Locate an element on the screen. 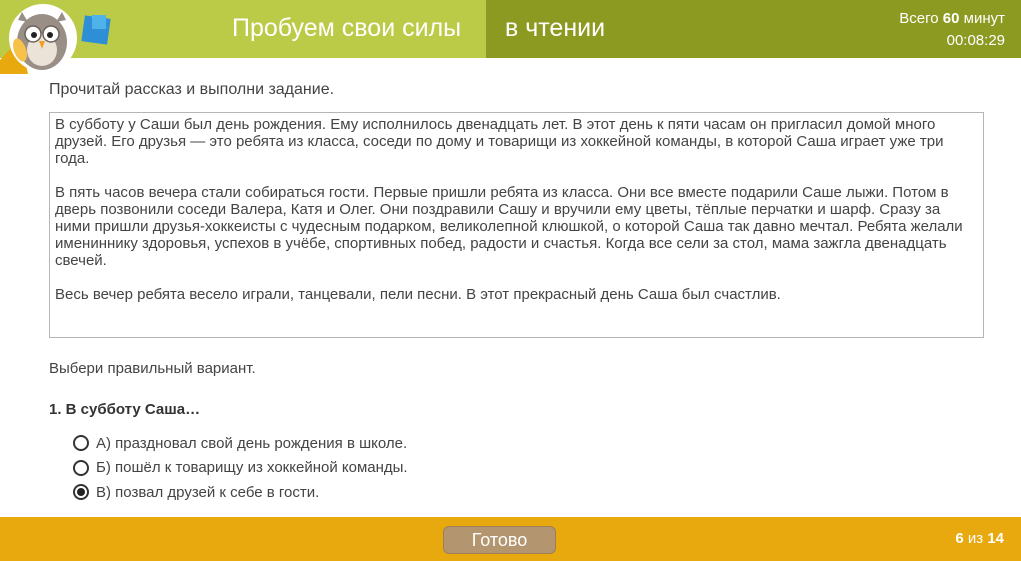 The height and width of the screenshot is (561, 1021). owl-logo-icon is located at coordinates (55, 39).